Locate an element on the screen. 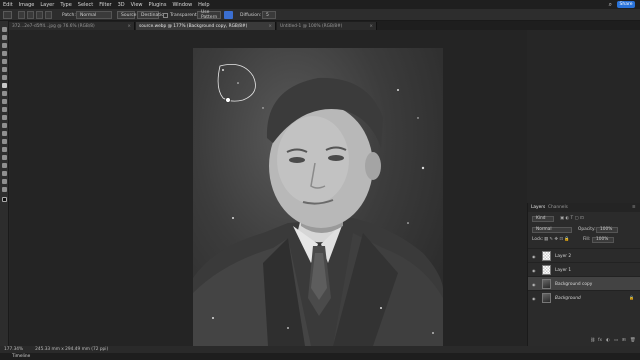 This screenshot has height=360, width=640. menu-edit: Edit is located at coordinates (8, 5).